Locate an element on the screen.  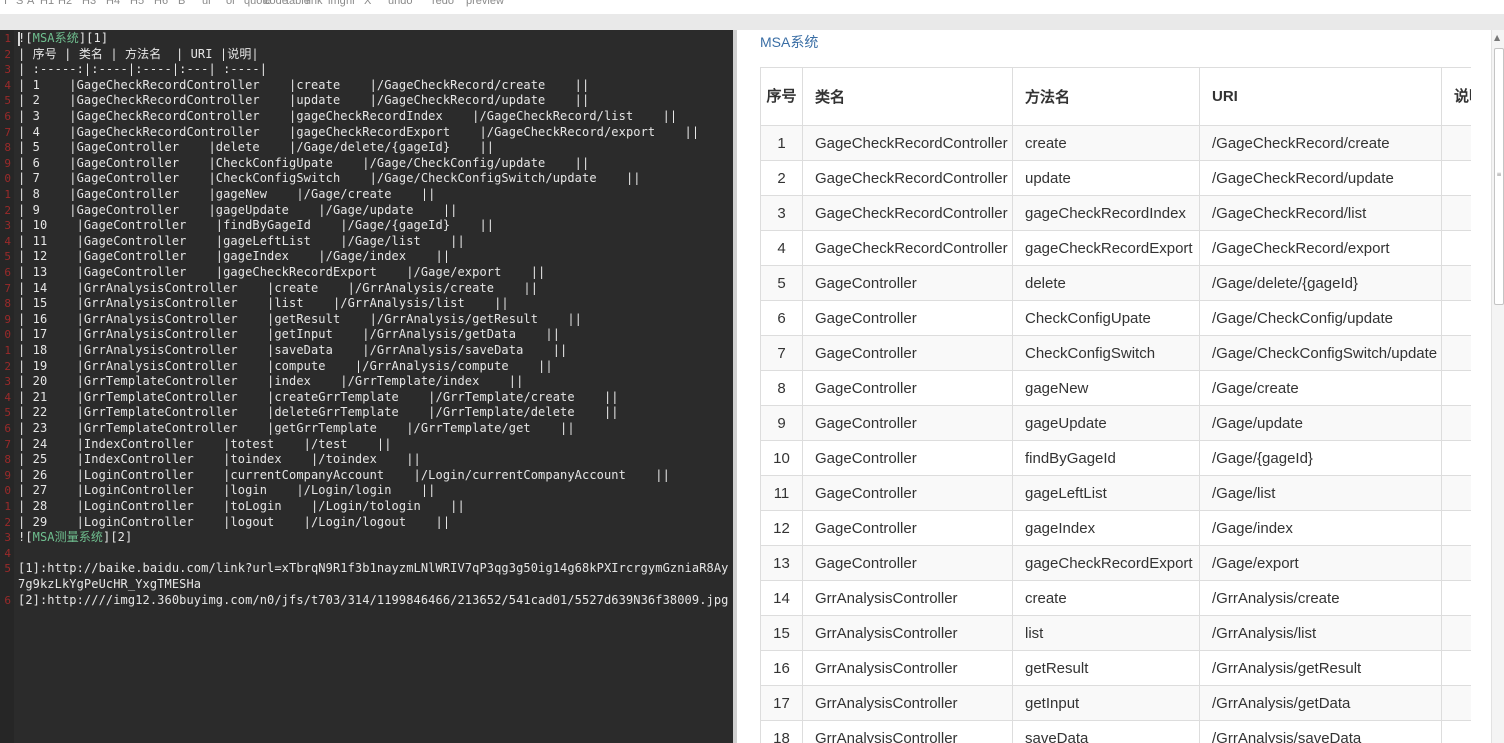
toolbar-button-13: code is located at coordinates (276, 4).